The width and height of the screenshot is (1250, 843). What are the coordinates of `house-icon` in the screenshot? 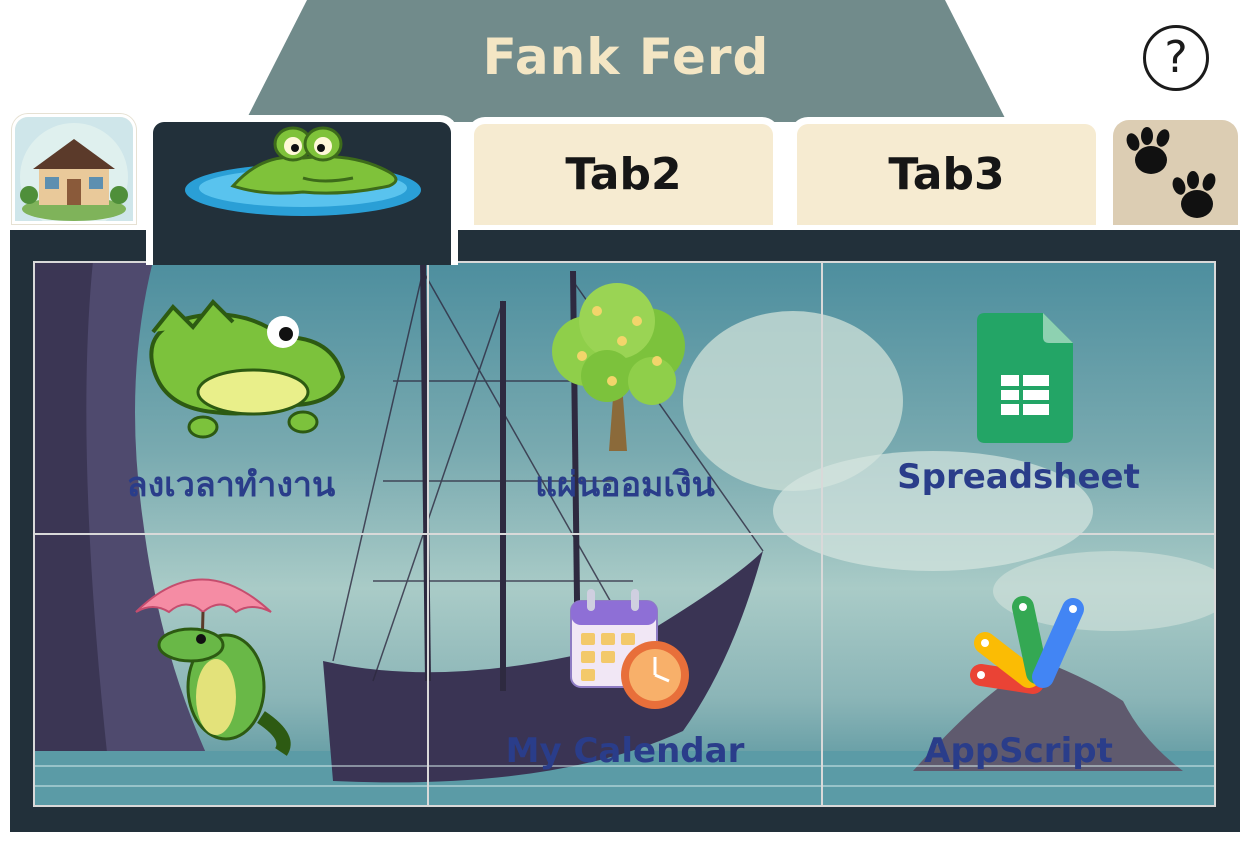 It's located at (74, 169).